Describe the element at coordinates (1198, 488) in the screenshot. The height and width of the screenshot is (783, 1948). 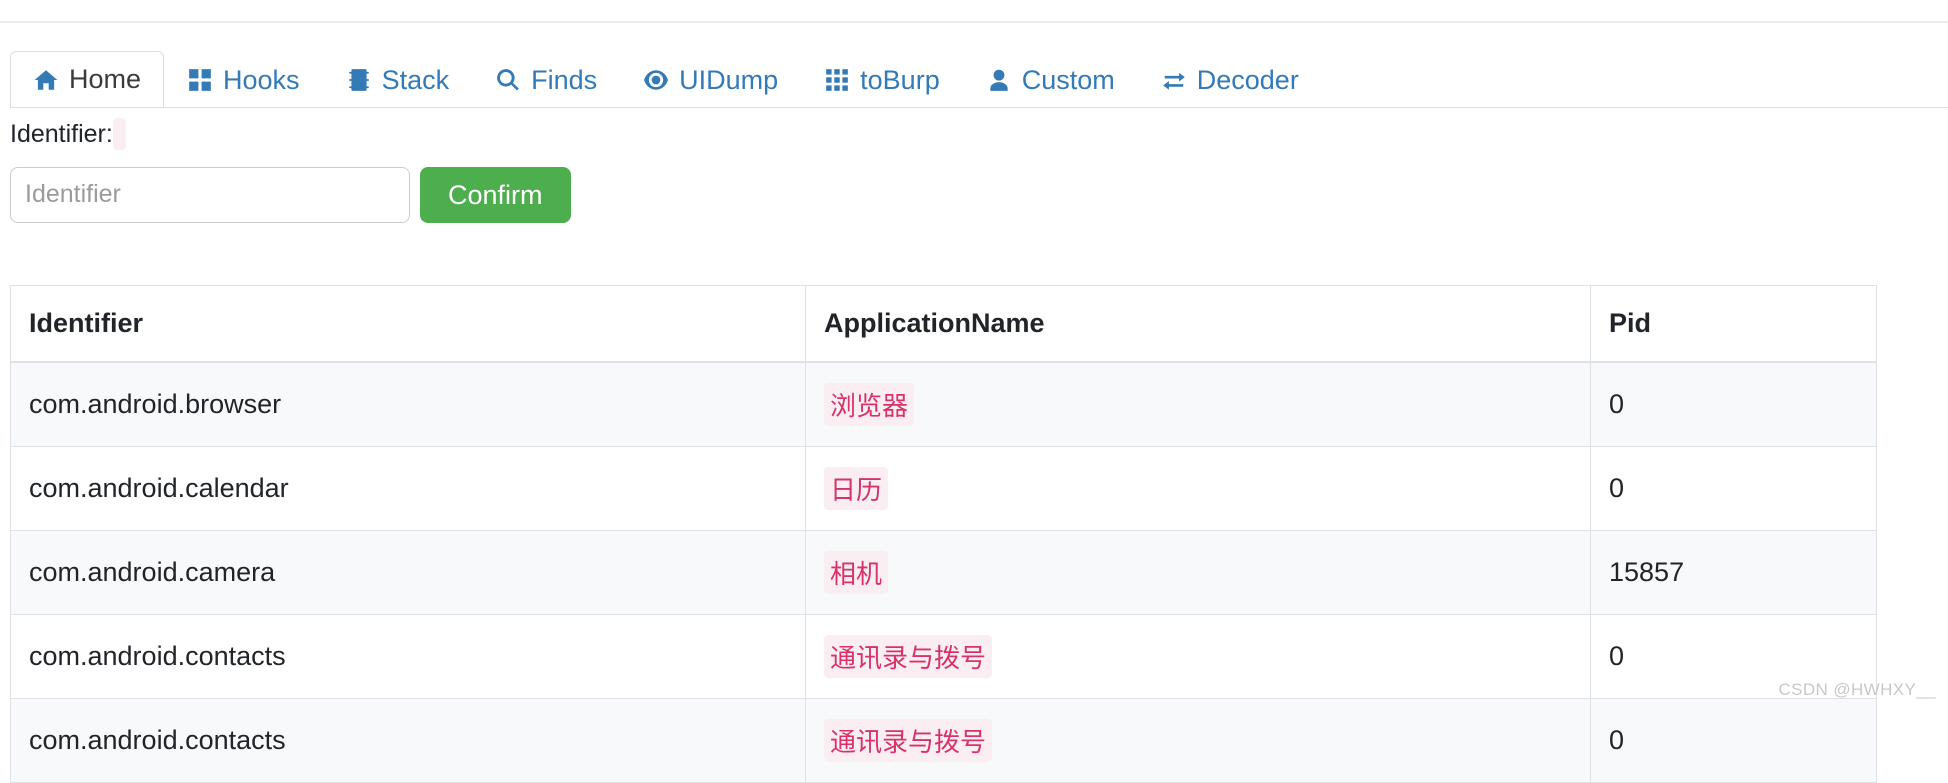
I see `cell-applicationname: 日历` at that location.